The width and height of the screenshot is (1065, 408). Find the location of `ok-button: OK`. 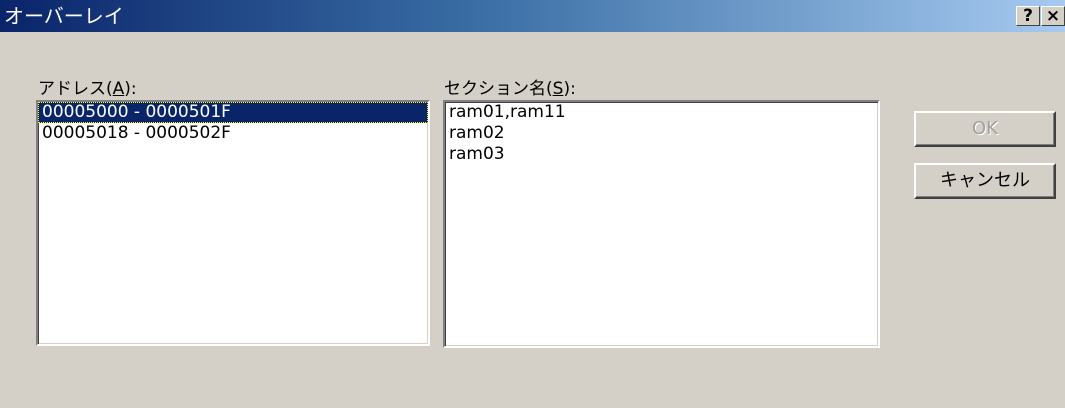

ok-button: OK is located at coordinates (985, 129).